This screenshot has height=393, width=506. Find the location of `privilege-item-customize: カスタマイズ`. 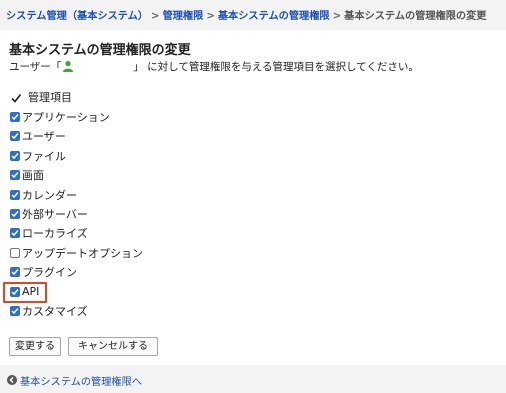

privilege-item-customize: カスタマイズ is located at coordinates (76, 310).